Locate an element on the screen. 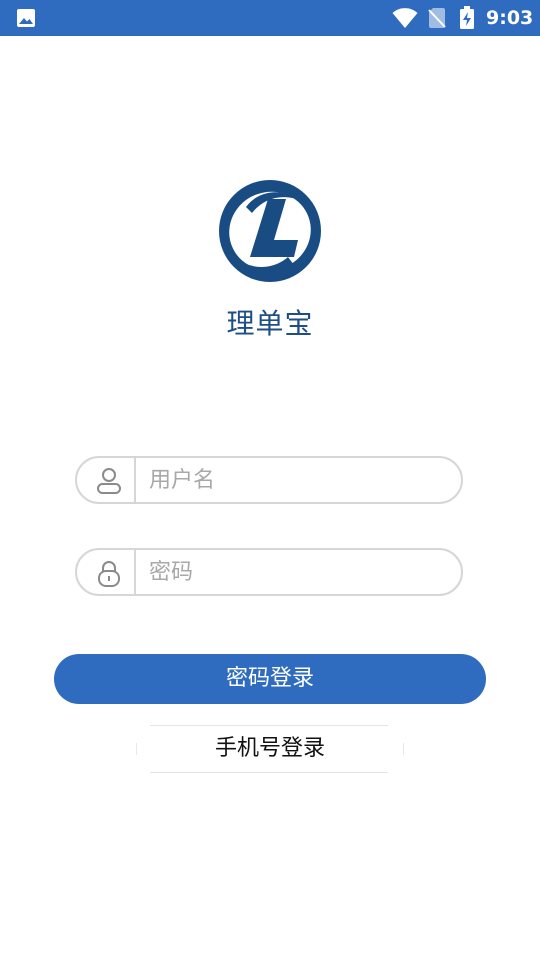  username-field is located at coordinates (269, 480).